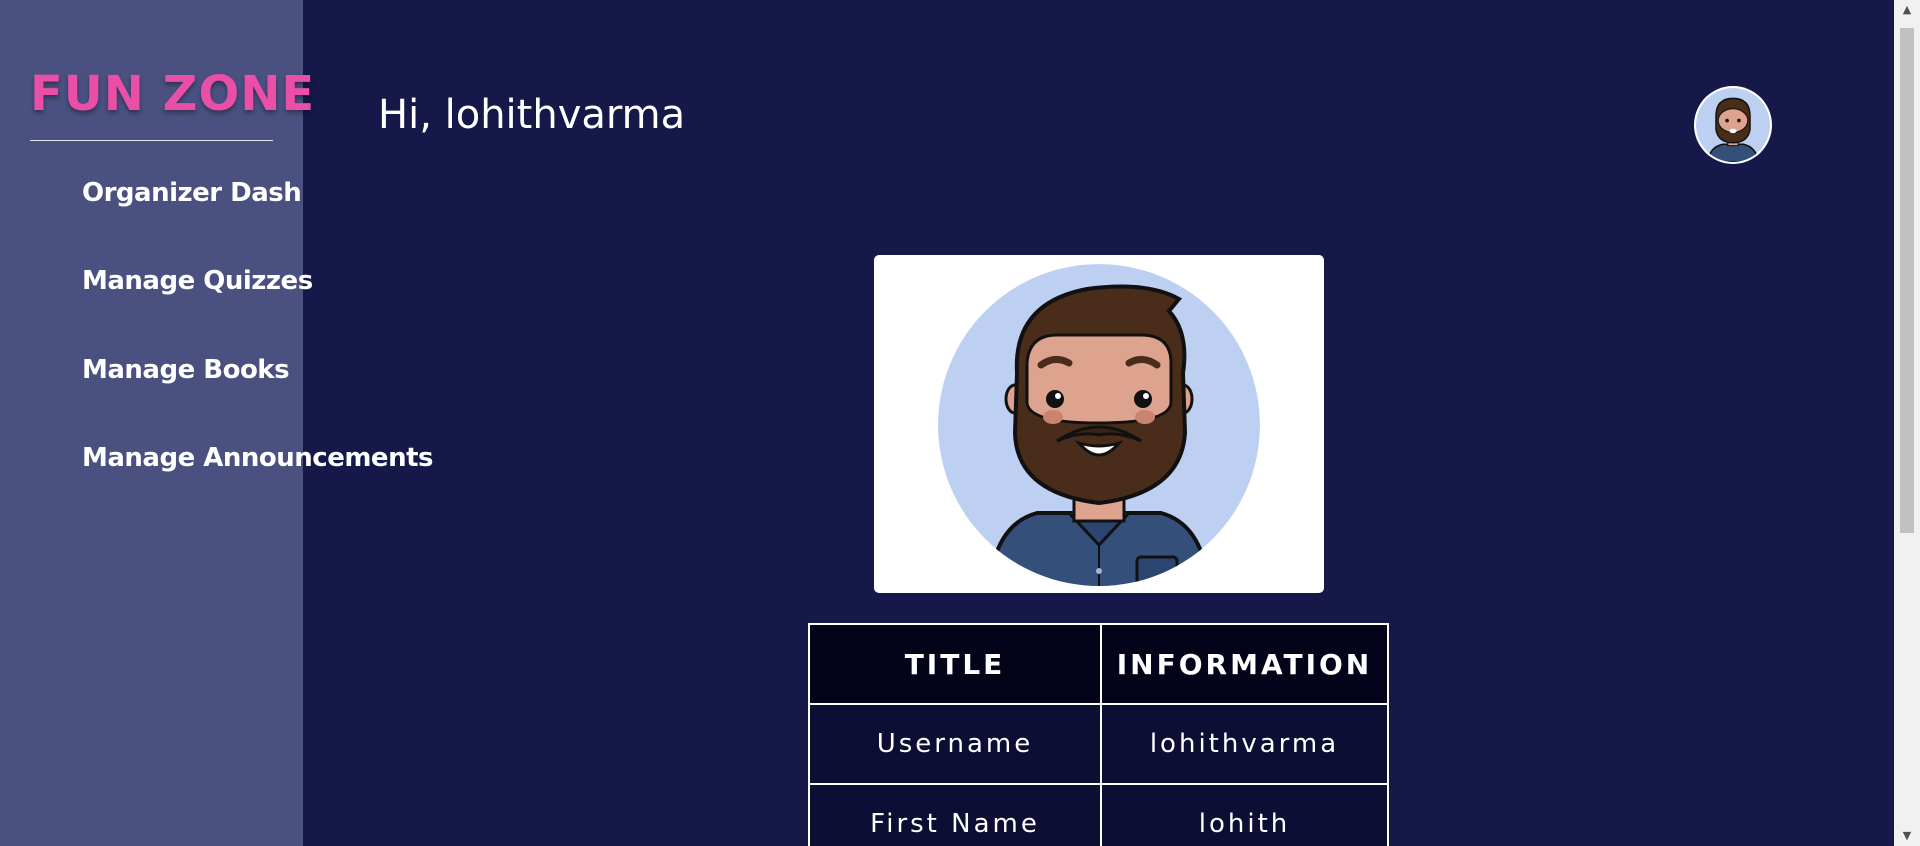  What do you see at coordinates (1907, 280) in the screenshot?
I see `scrollbar-thumb` at bounding box center [1907, 280].